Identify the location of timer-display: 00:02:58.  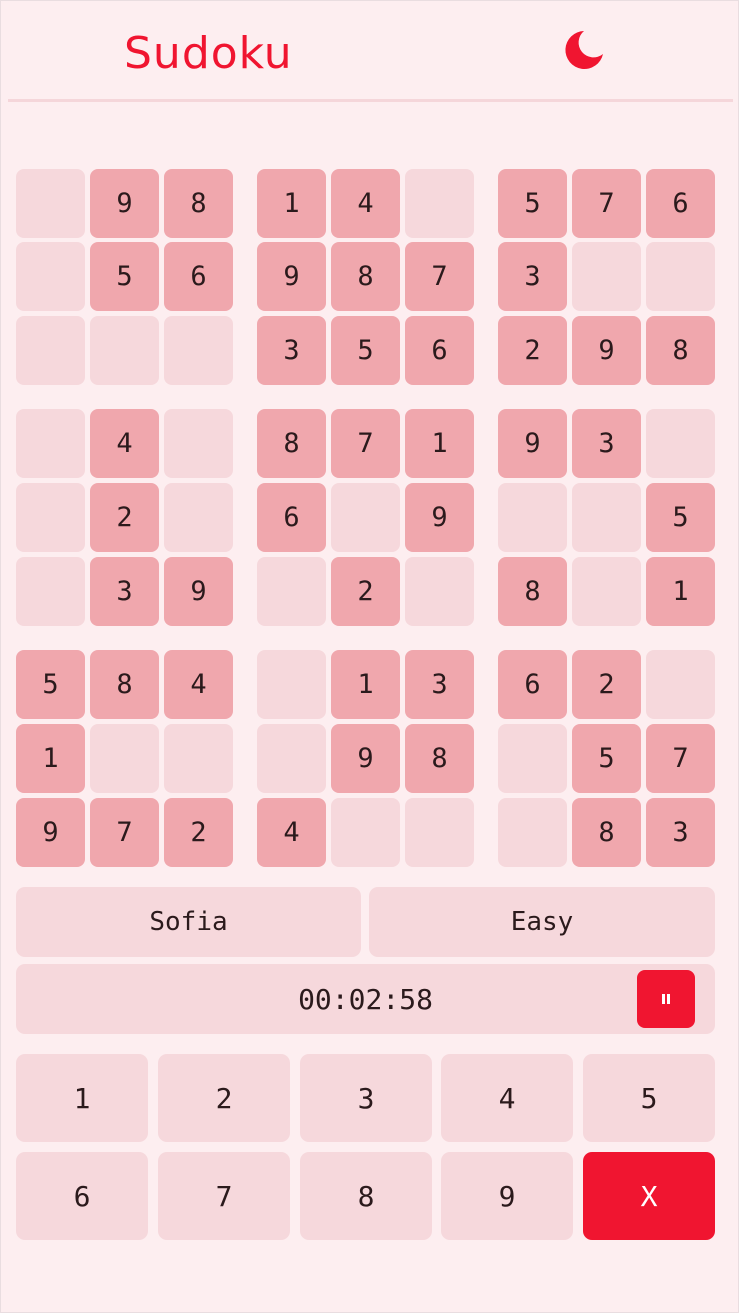
(365, 999).